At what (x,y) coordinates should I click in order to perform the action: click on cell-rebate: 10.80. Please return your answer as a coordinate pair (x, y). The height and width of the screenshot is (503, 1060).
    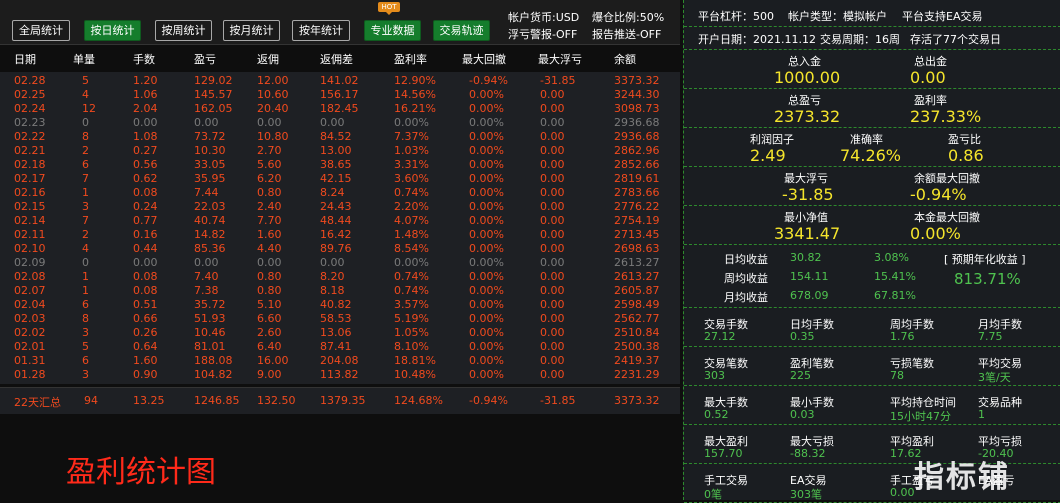
    Looking at the image, I should click on (273, 136).